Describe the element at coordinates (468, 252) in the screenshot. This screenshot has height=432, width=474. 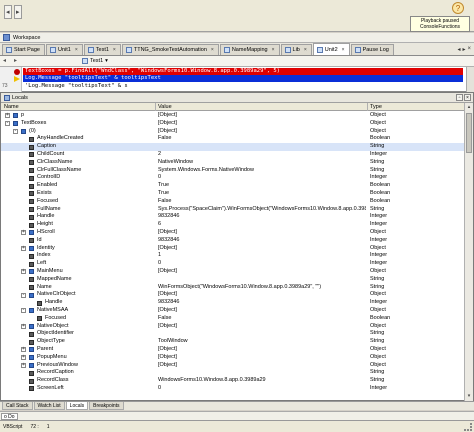
I see `locals-scrollbar: ▴ ▾` at that location.